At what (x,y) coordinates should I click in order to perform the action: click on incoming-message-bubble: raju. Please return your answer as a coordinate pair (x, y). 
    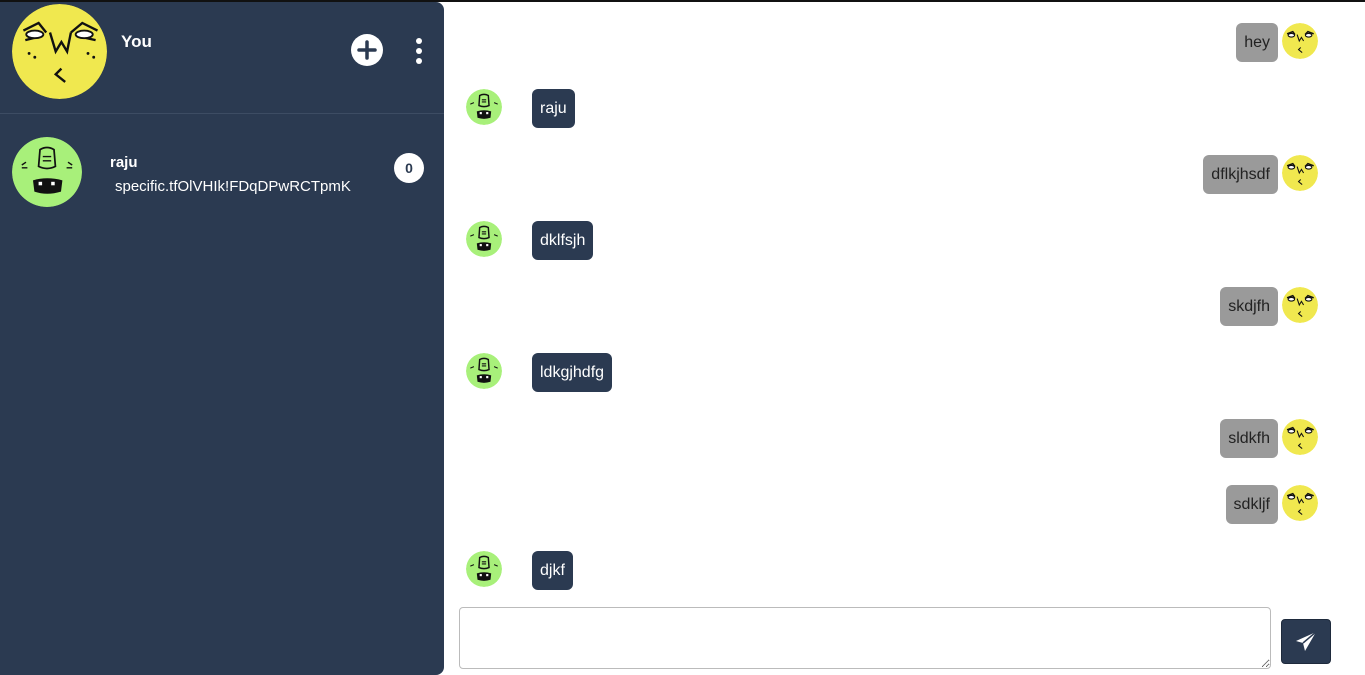
    Looking at the image, I should click on (553, 108).